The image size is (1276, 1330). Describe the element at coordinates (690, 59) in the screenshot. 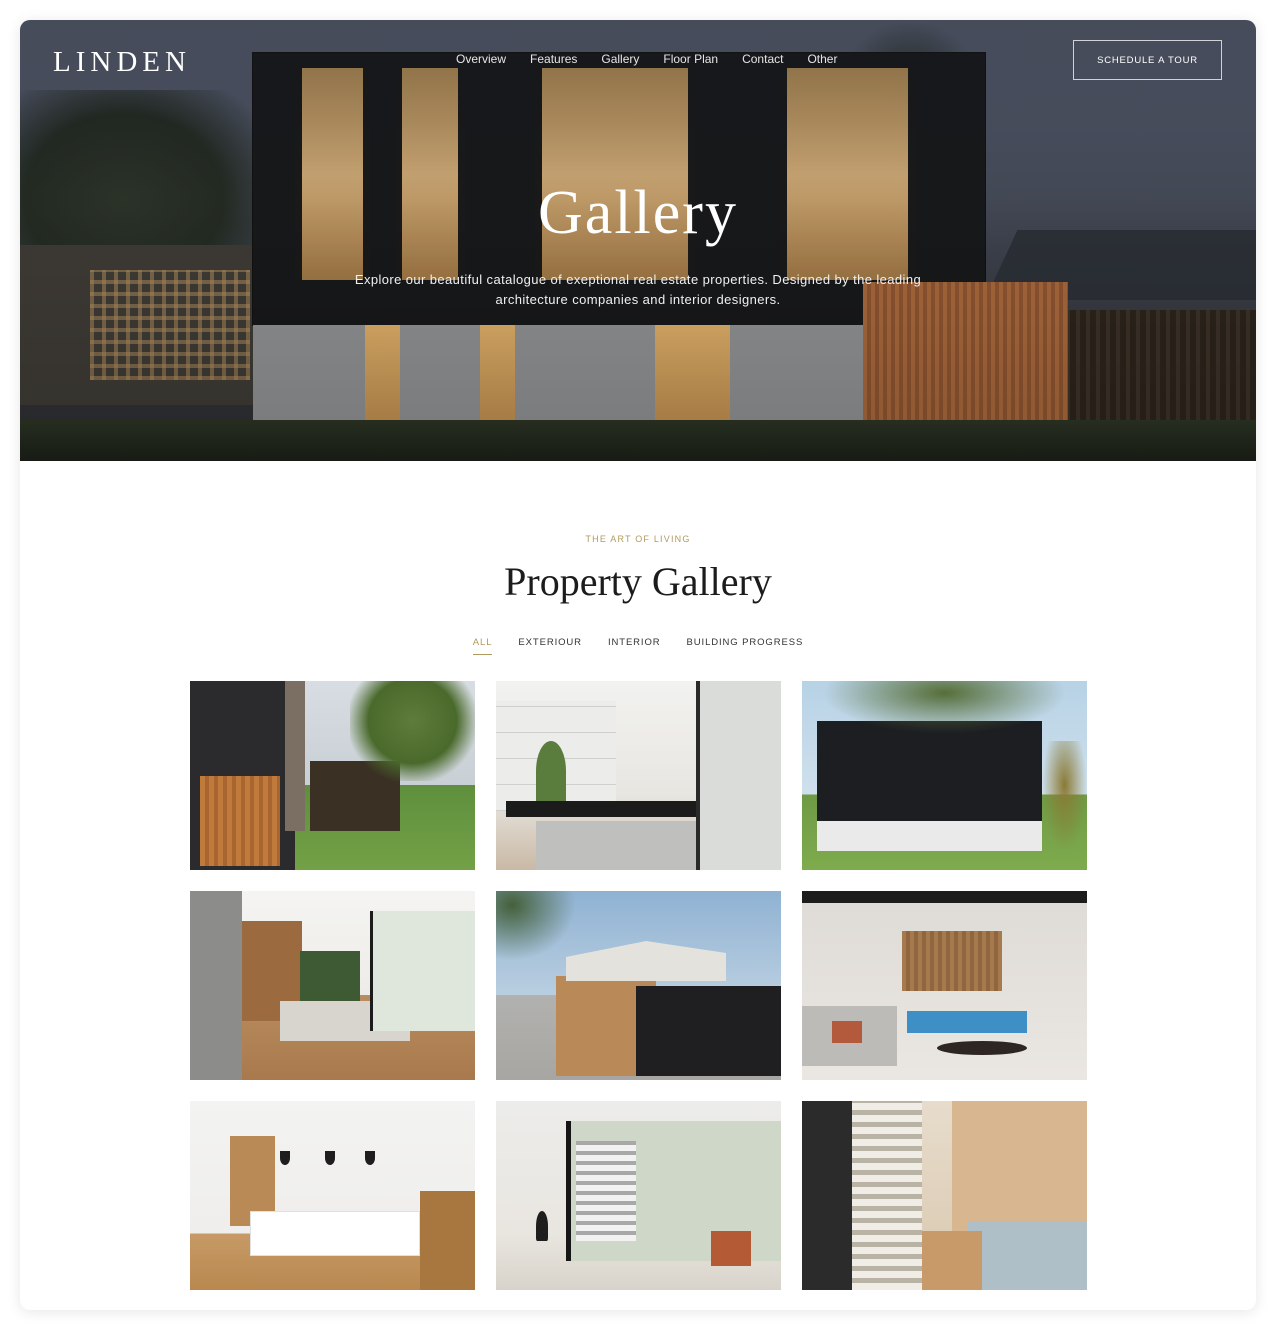

I see `nav-floor-plan: Floor Plan` at that location.